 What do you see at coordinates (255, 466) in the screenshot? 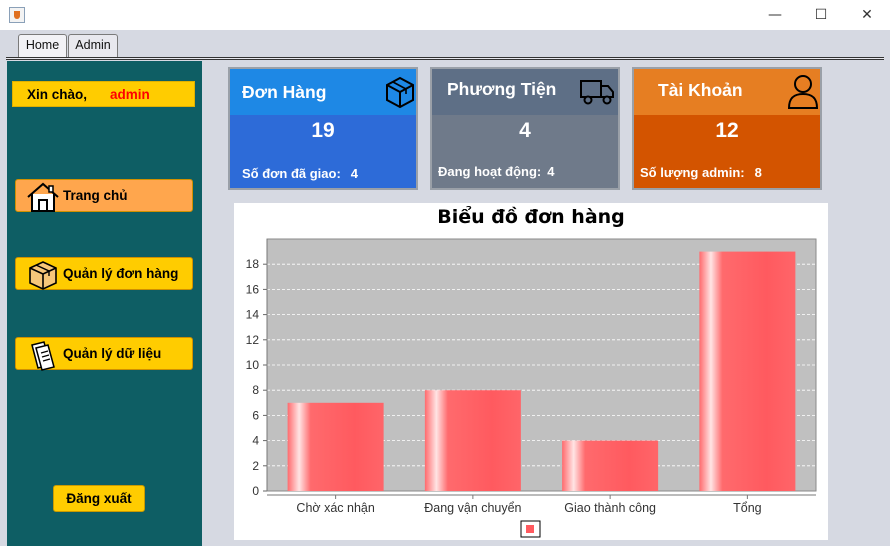
I see `y-tick-label: 2` at bounding box center [255, 466].